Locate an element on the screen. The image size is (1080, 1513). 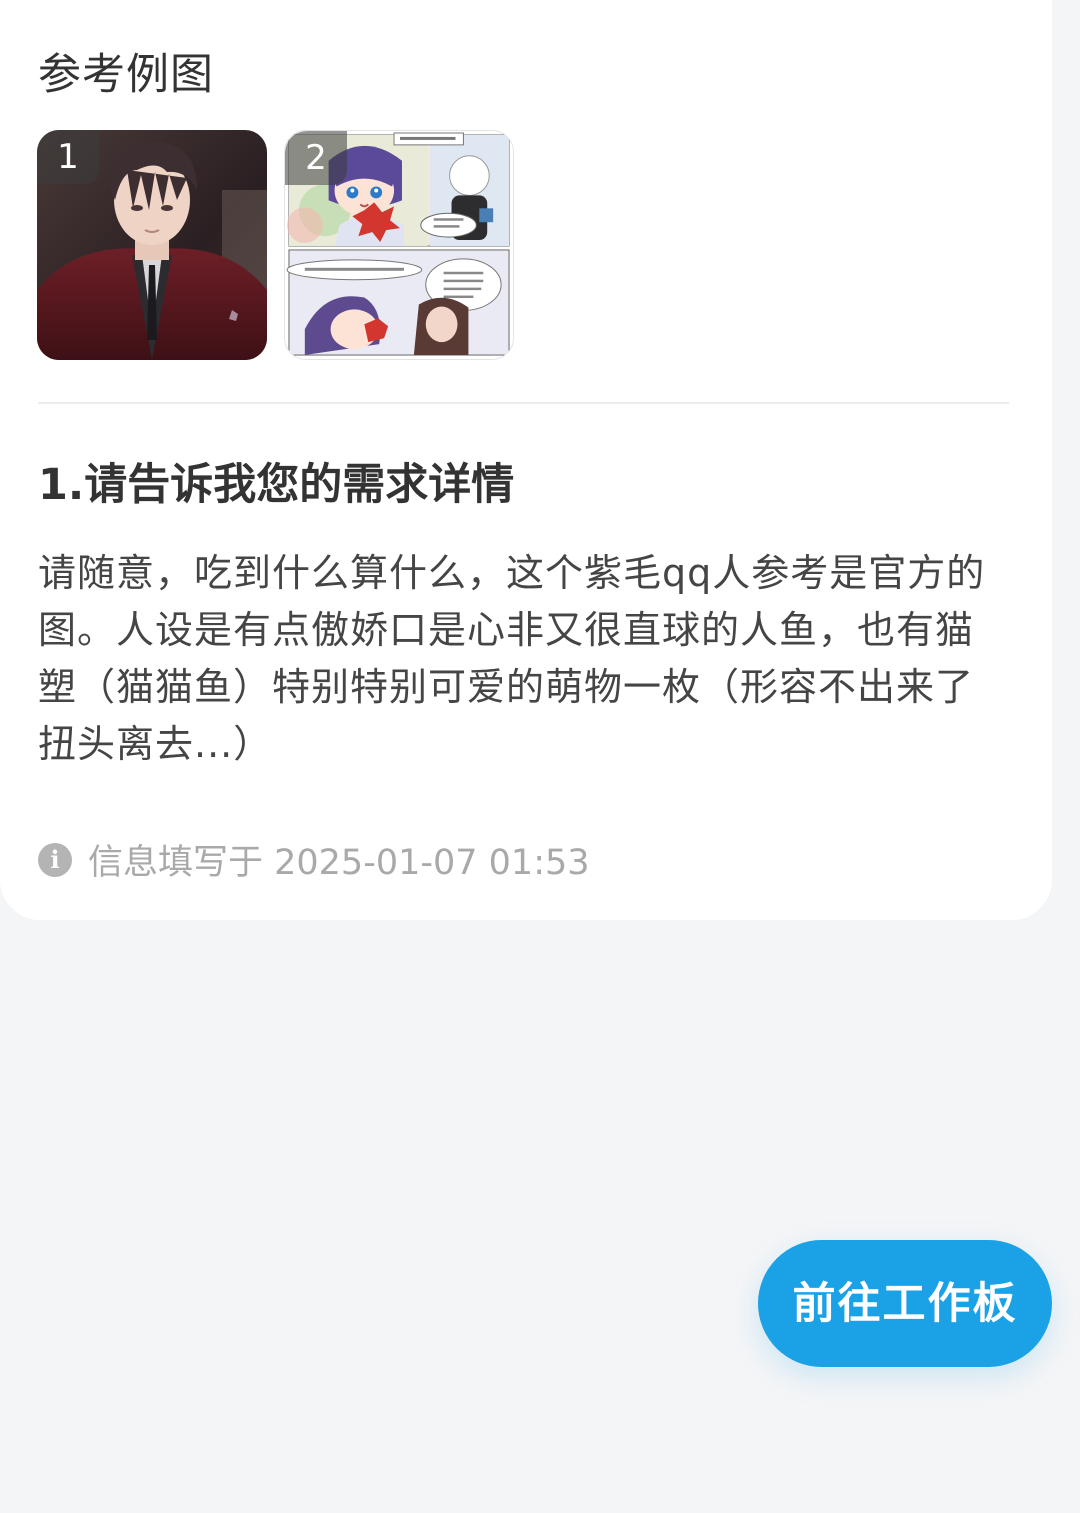
section-title: 参考例图 is located at coordinates (126, 75).